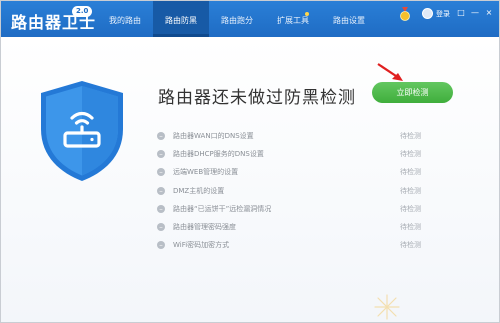 The image size is (500, 323). Describe the element at coordinates (489, 12) in the screenshot. I see `close-icon: ×` at that location.